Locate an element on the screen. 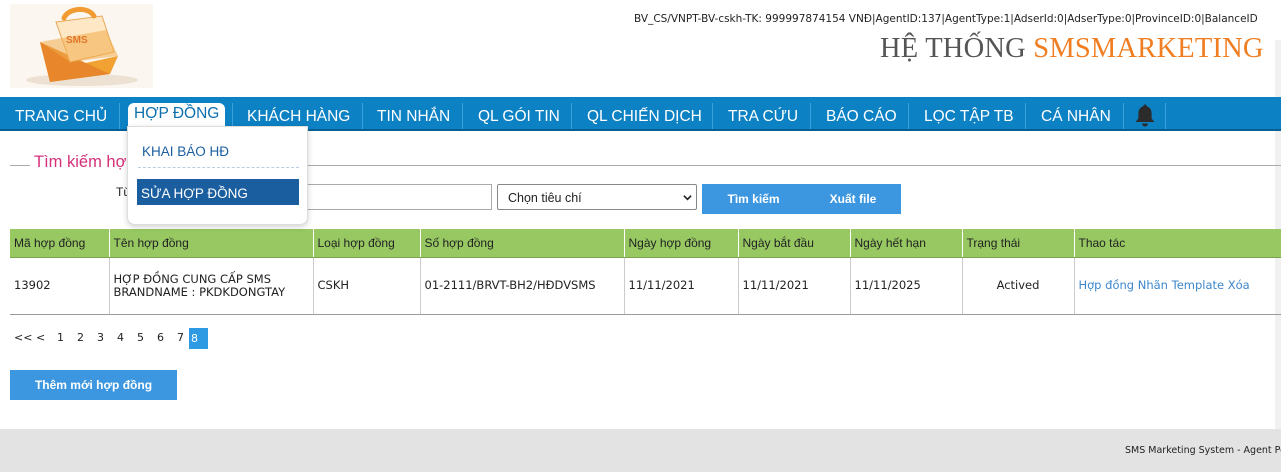 This screenshot has height=472, width=1281. search-button: Tìm kiếm is located at coordinates (753, 199).